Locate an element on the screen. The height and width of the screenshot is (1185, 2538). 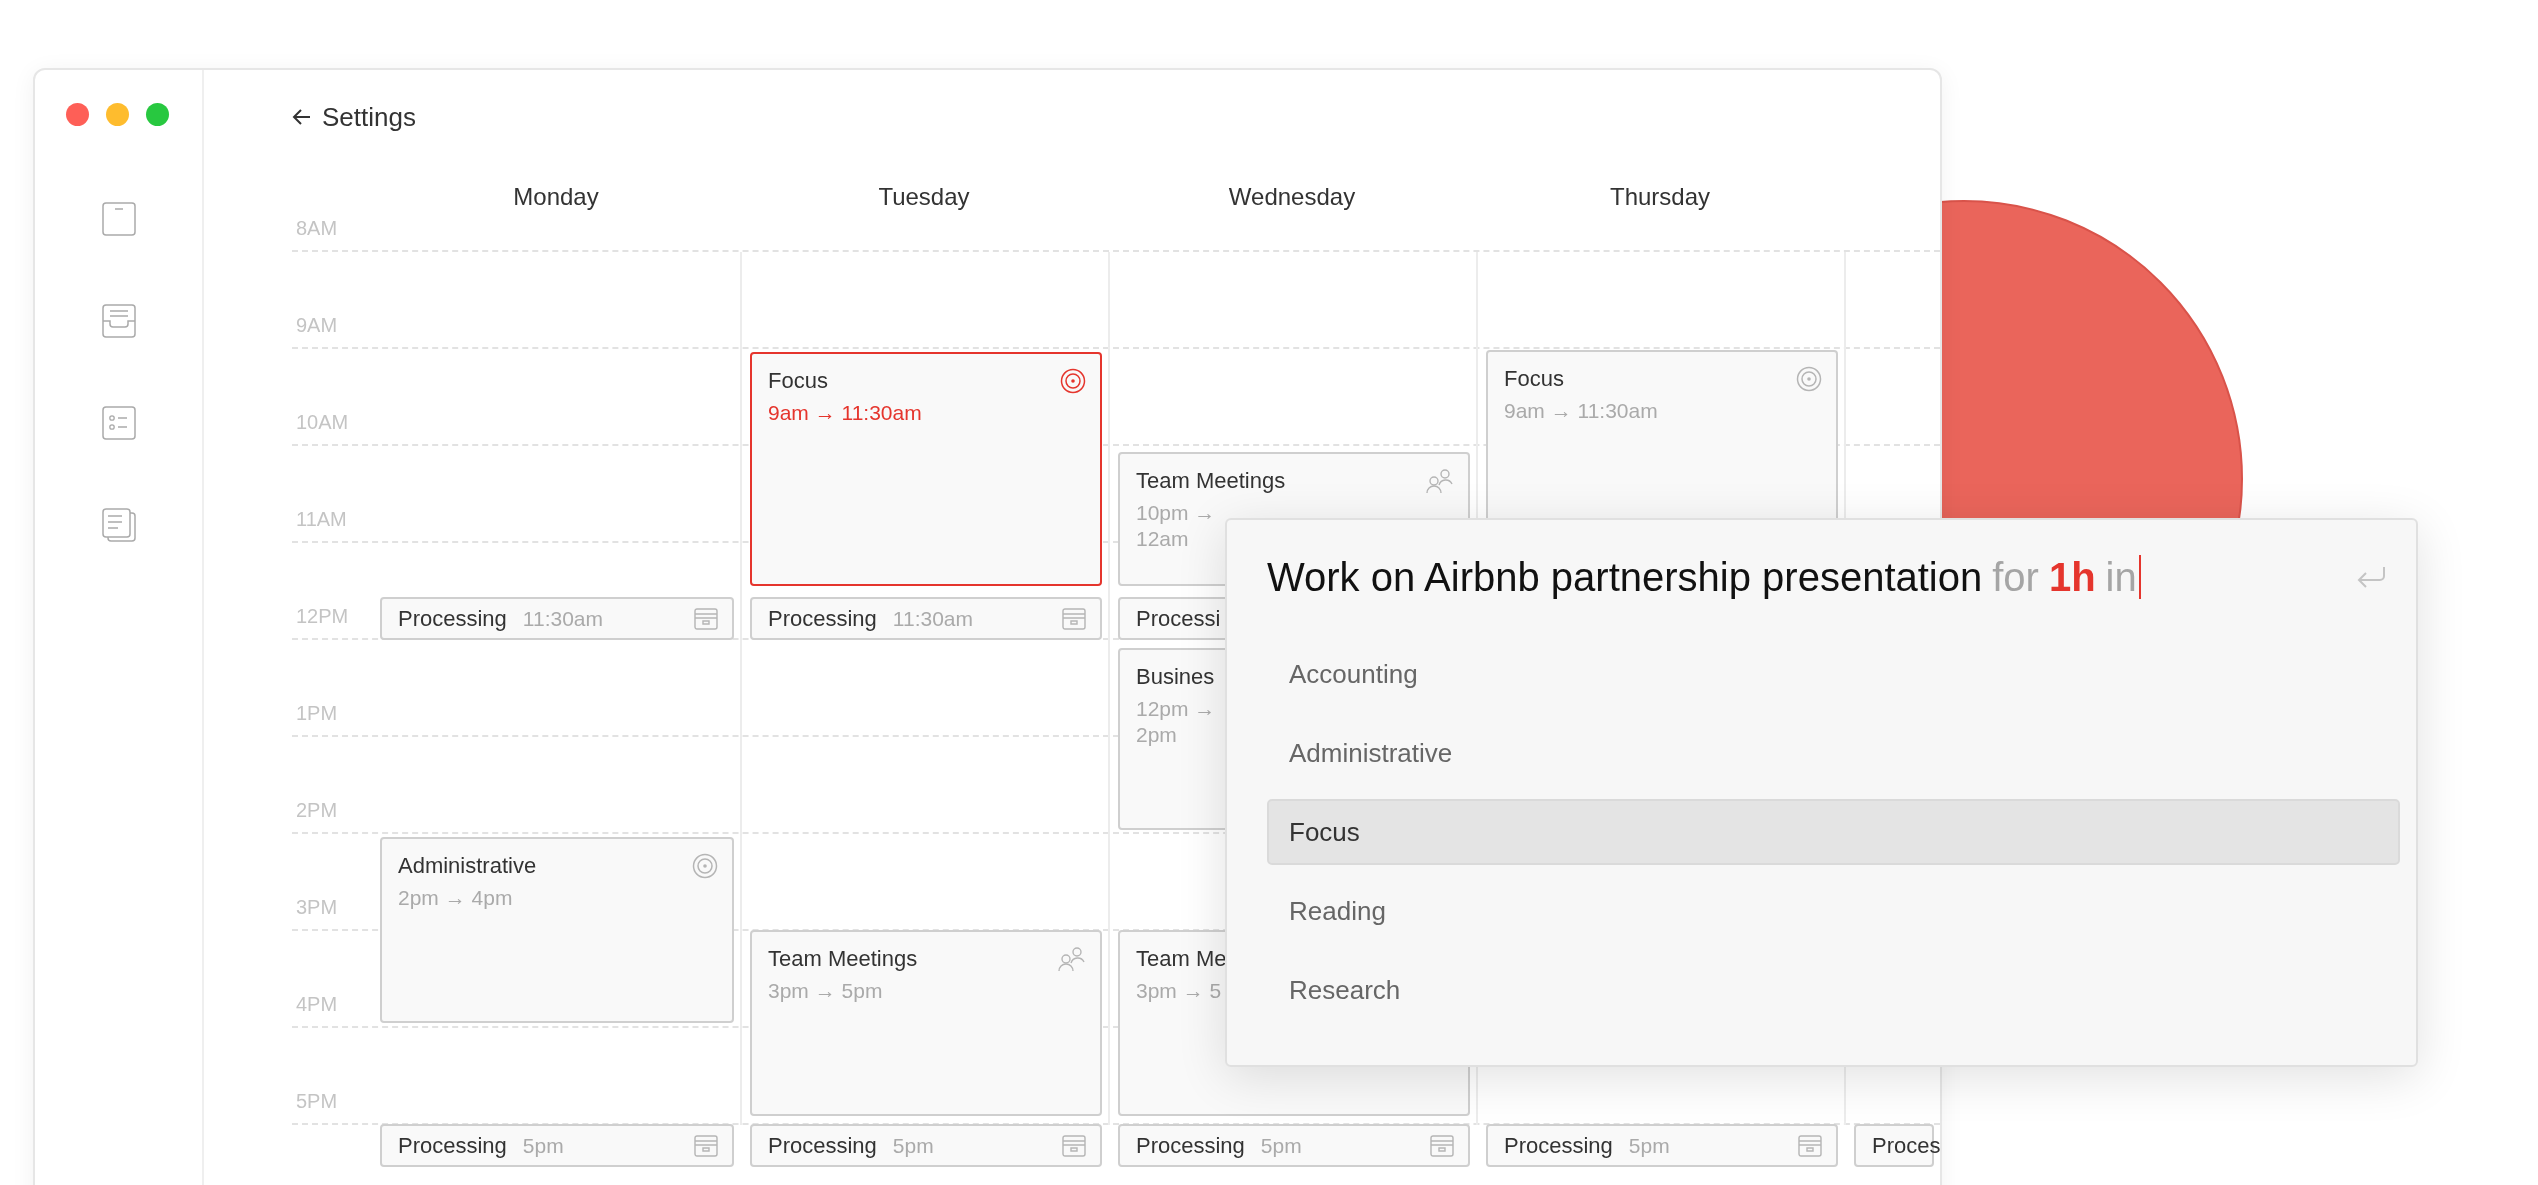
hour-label: 2PM is located at coordinates (316, 811).